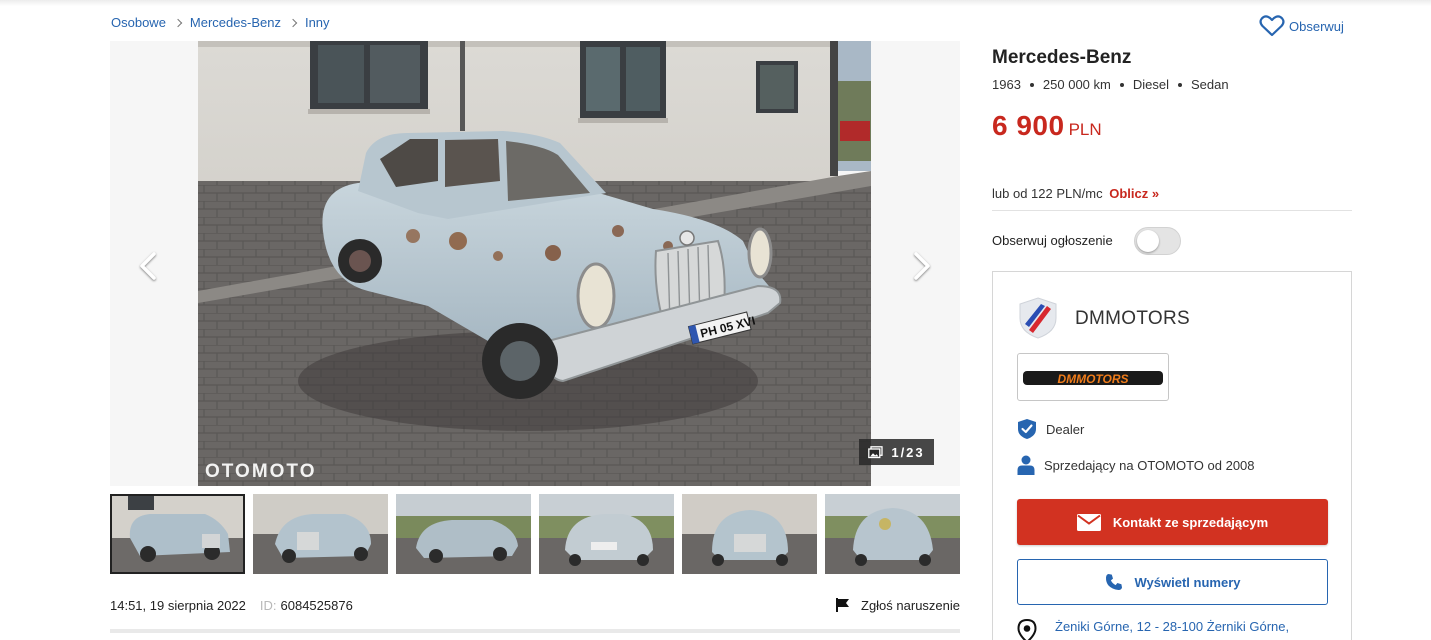  What do you see at coordinates (1172, 626) in the screenshot?
I see `location-link: Żeniki Górne, 12 - 28-100 Żerniki Górne,` at bounding box center [1172, 626].